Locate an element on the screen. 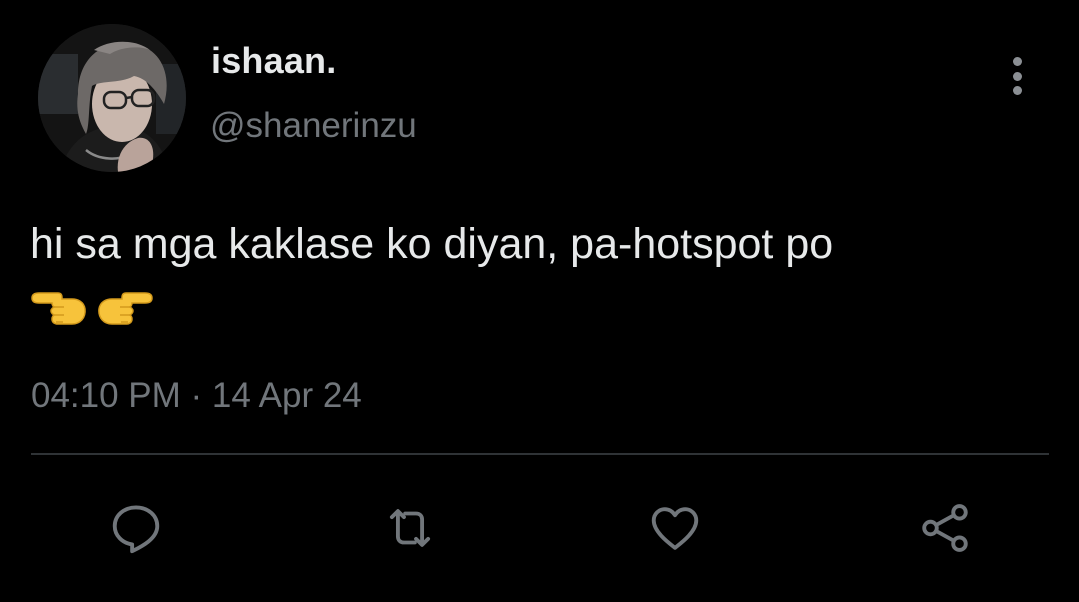 The height and width of the screenshot is (602, 1079). heart-icon is located at coordinates (675, 528).